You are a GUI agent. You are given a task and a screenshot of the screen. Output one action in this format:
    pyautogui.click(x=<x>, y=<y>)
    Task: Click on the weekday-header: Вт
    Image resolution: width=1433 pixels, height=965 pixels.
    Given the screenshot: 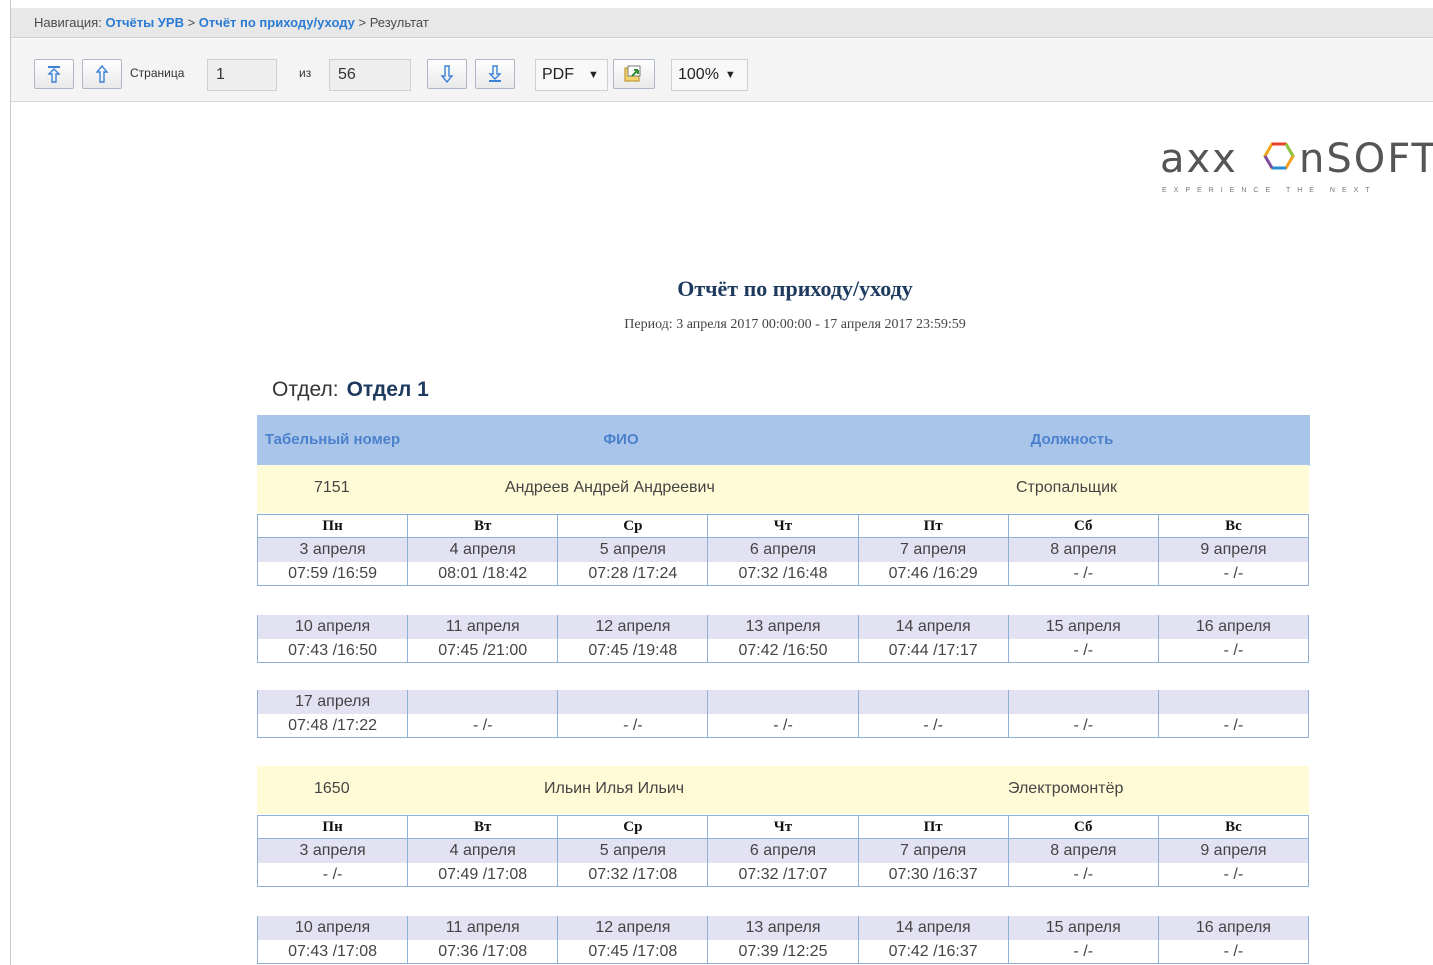 What is the action you would take?
    pyautogui.click(x=483, y=827)
    